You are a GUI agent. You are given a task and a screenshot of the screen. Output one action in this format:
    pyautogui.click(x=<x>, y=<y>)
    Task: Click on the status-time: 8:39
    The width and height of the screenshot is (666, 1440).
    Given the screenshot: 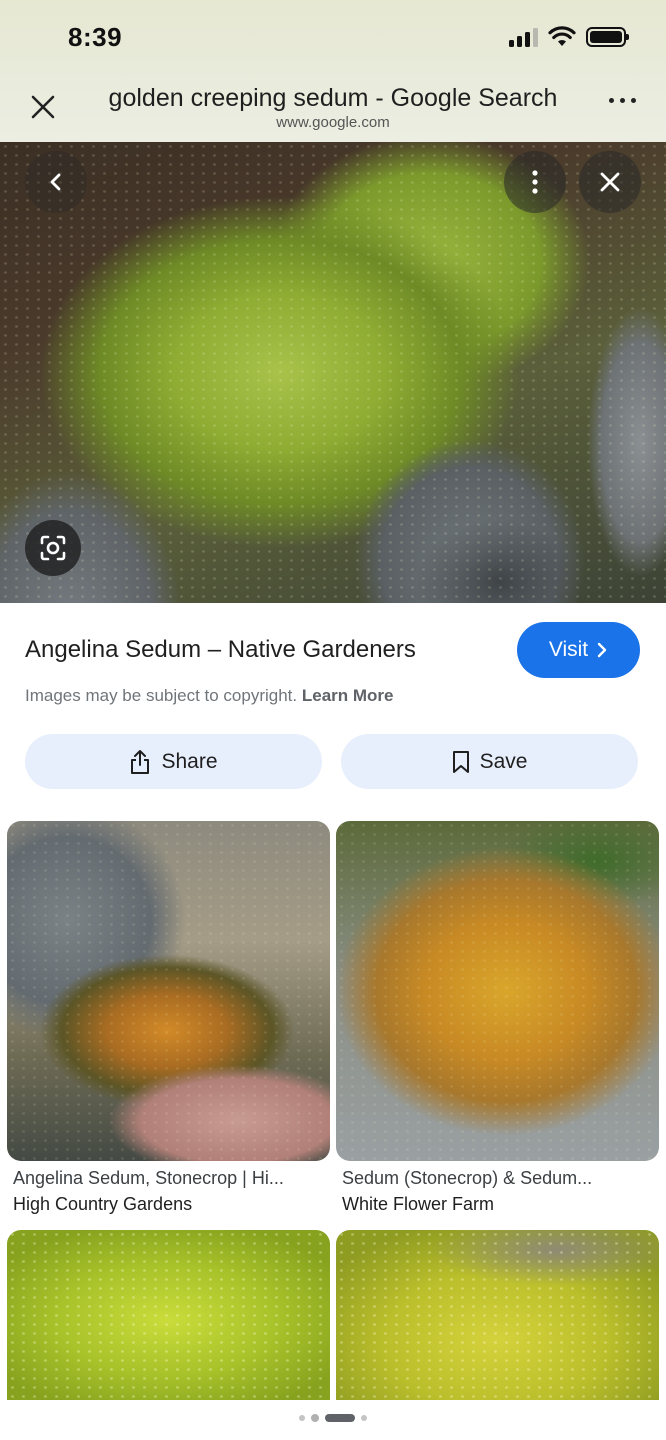 What is the action you would take?
    pyautogui.click(x=95, y=37)
    